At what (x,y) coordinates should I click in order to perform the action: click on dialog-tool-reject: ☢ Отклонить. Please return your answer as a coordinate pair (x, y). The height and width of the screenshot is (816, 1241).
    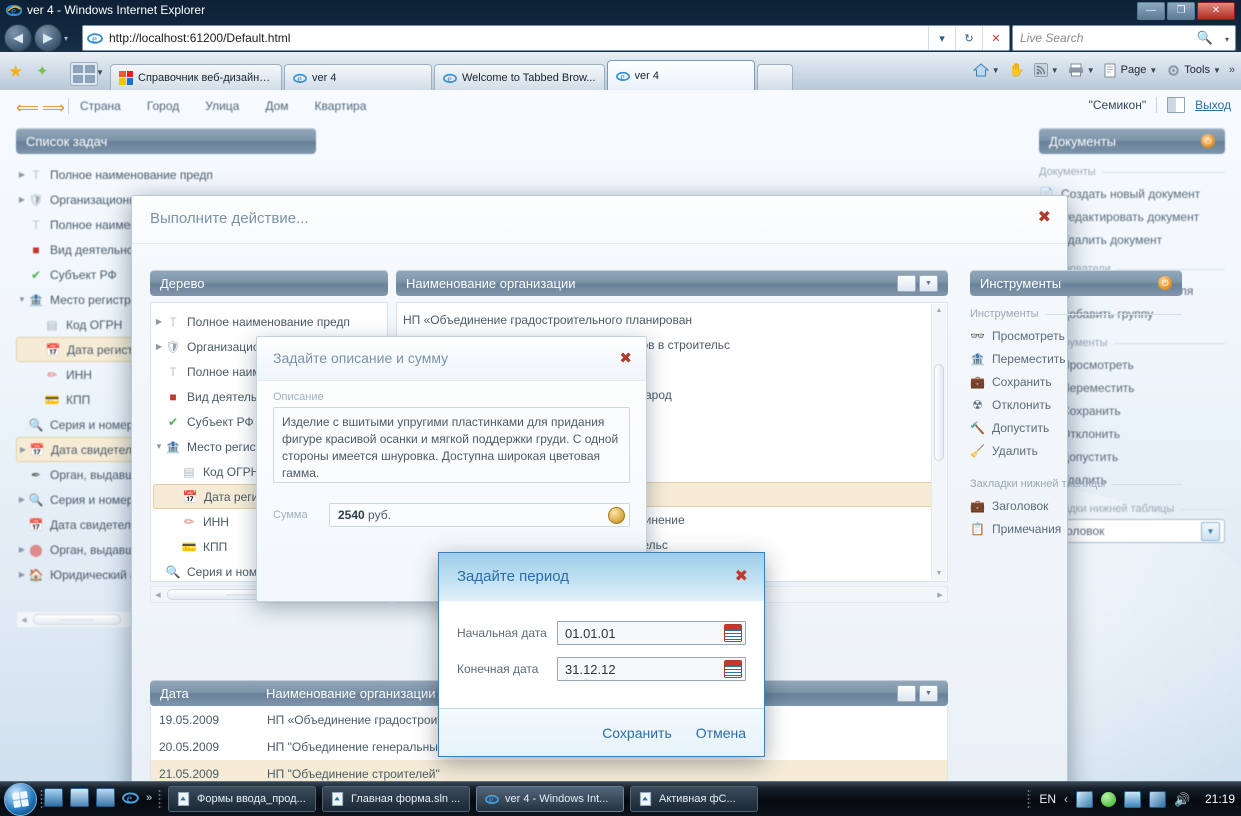
    Looking at the image, I should click on (1076, 404).